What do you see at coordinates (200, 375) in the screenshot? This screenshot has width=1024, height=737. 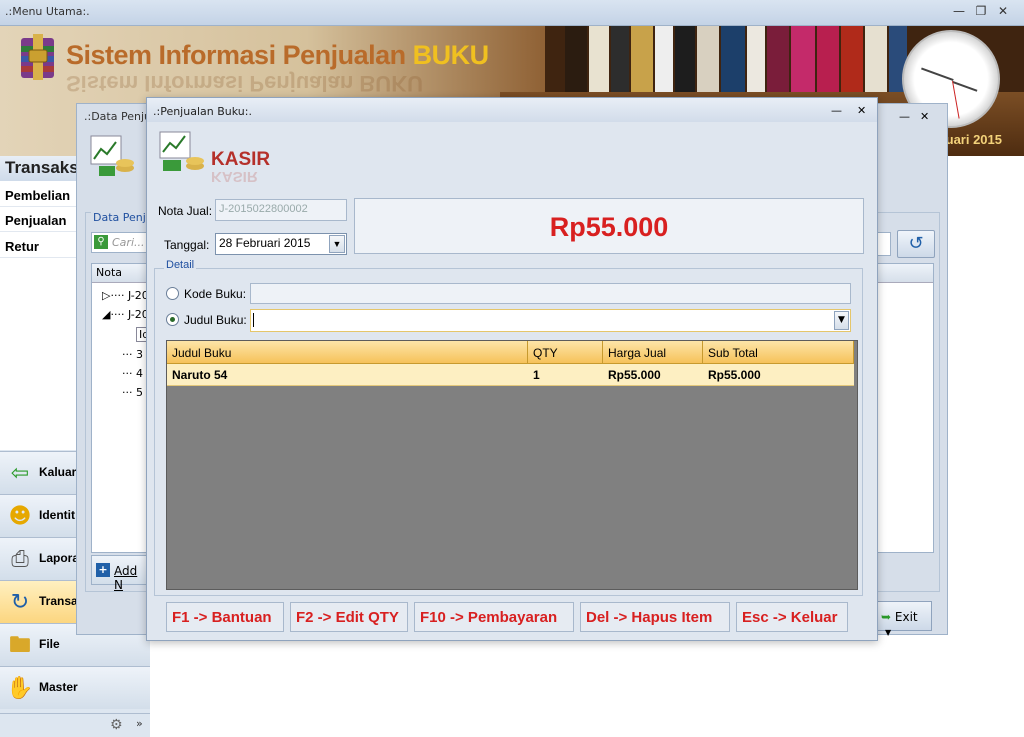 I see `cell-judul-buku: Naruto 54` at bounding box center [200, 375].